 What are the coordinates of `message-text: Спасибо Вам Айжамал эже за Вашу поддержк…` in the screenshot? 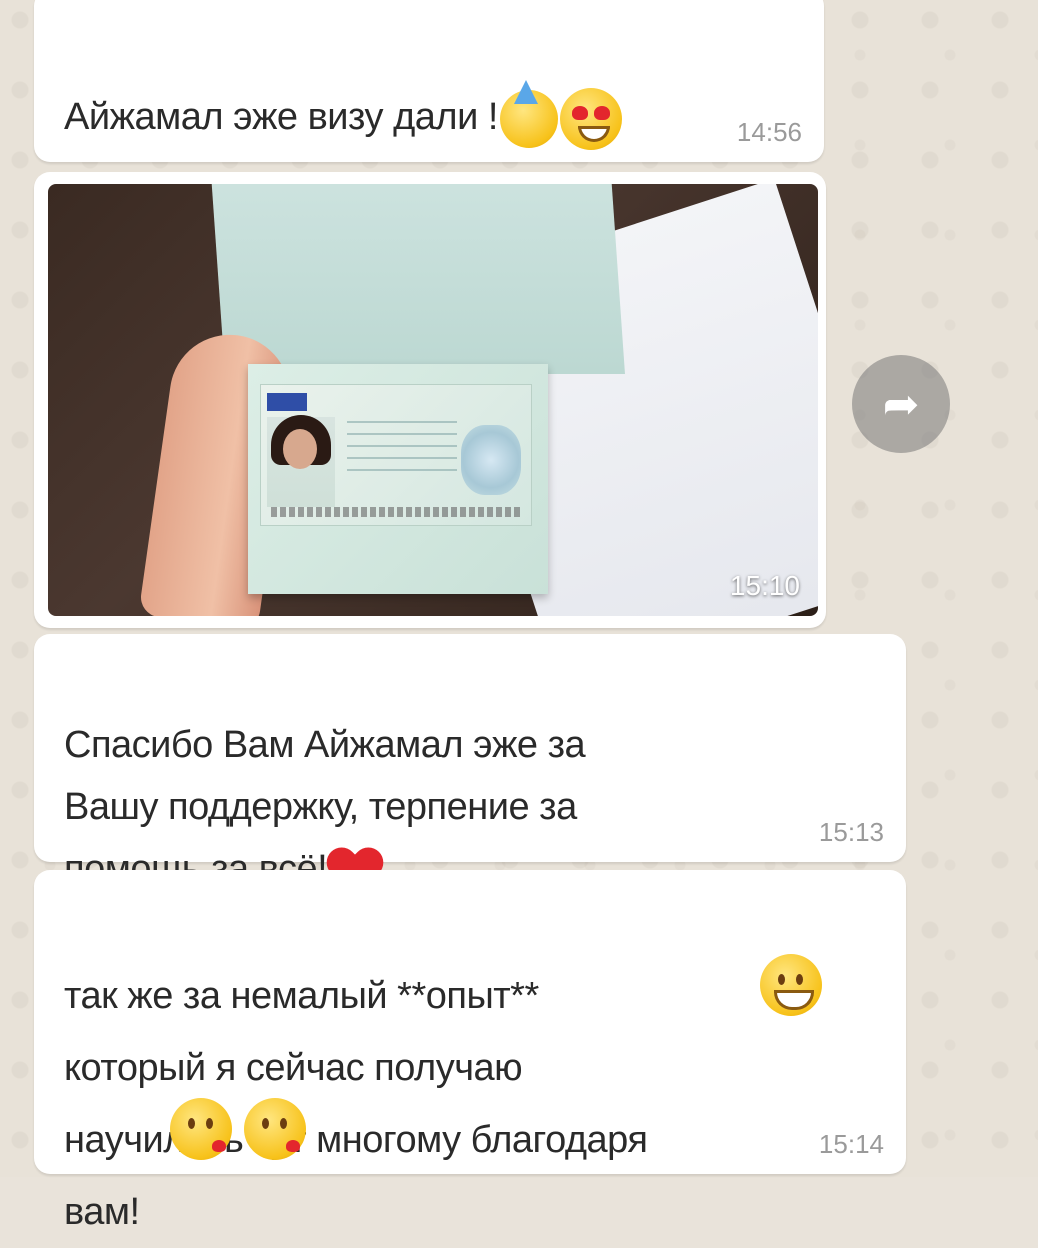 It's located at (325, 776).